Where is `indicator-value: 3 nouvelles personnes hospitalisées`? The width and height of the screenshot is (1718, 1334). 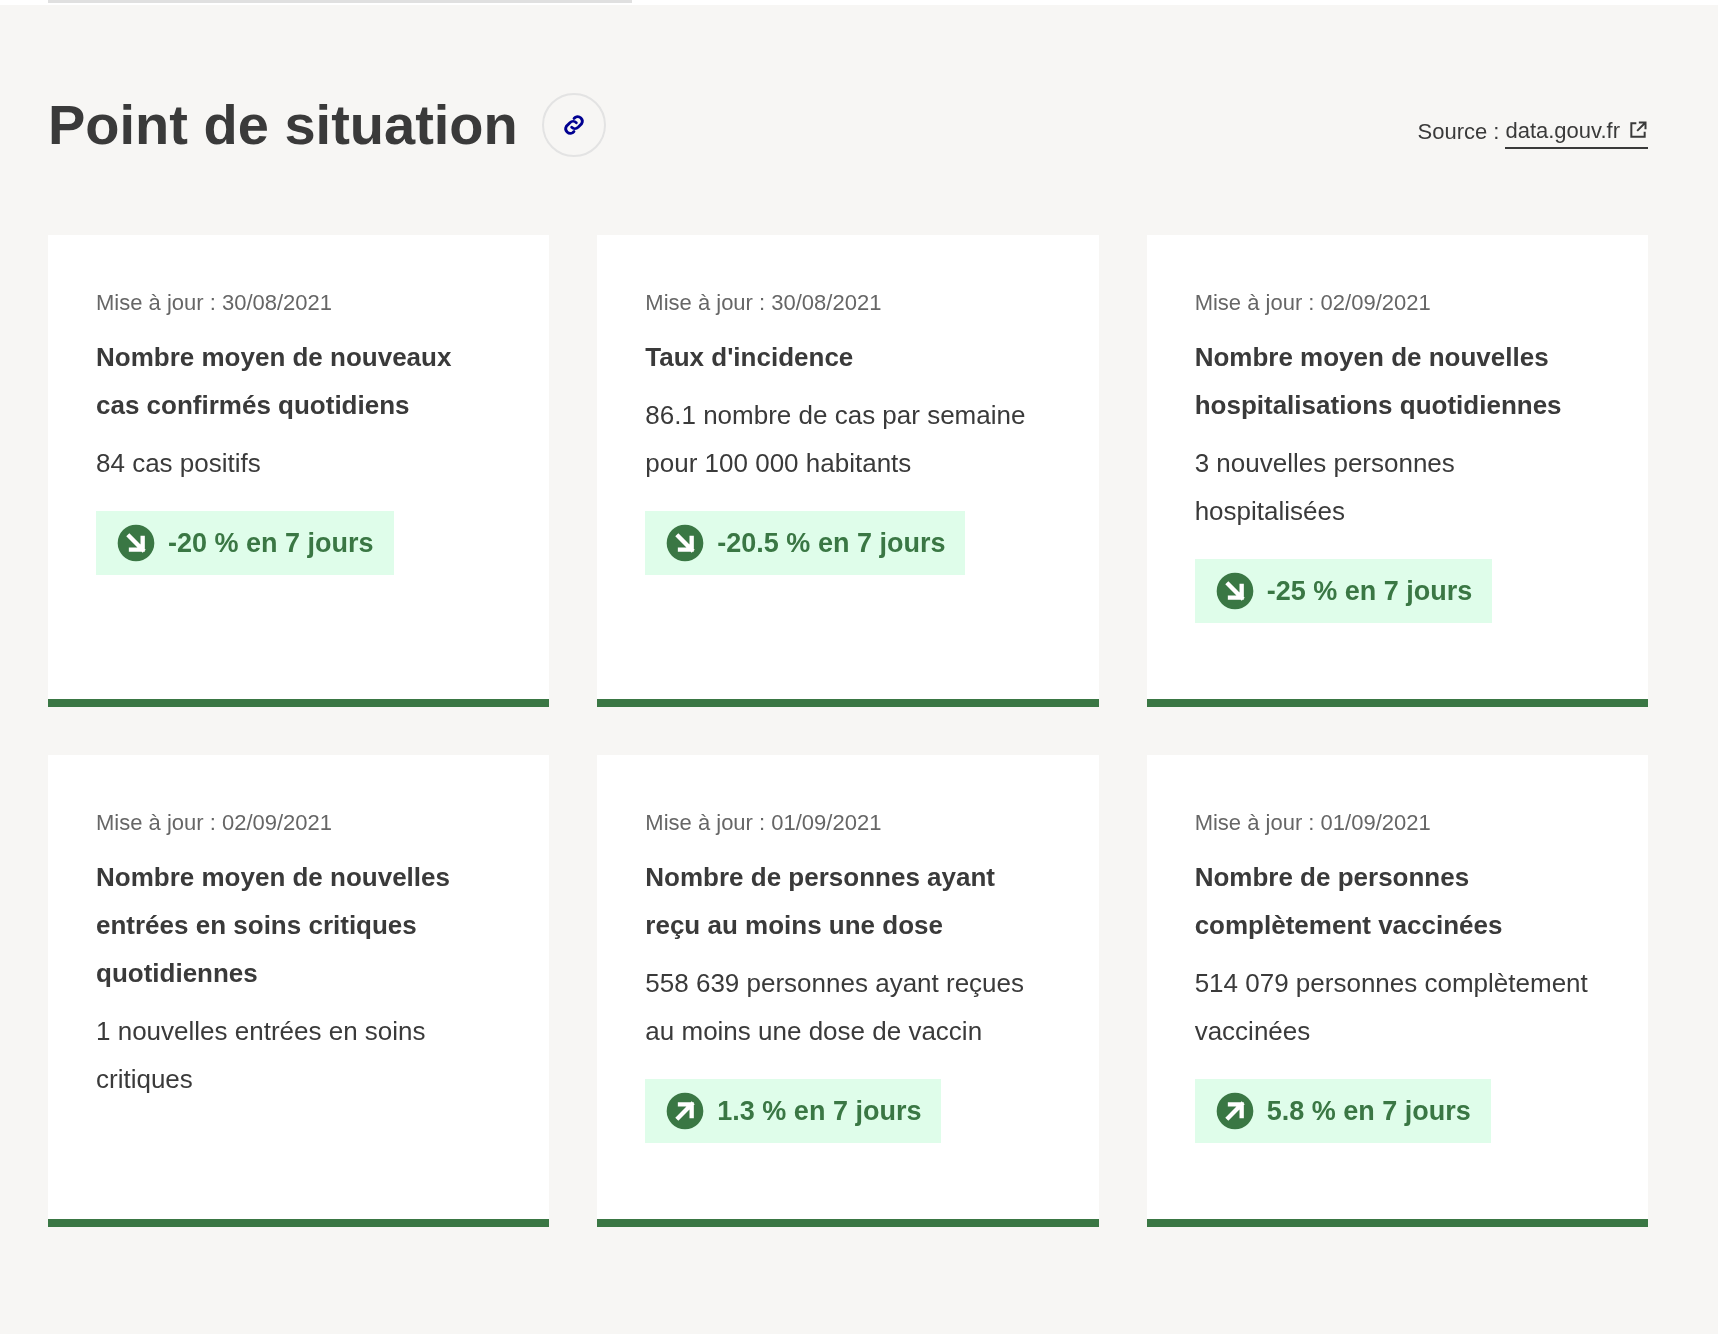 indicator-value: 3 nouvelles personnes hospitalisées is located at coordinates (1325, 487).